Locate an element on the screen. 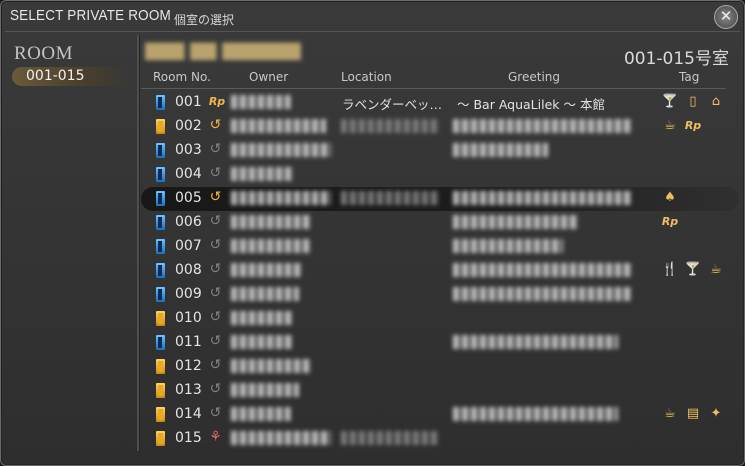 This screenshot has width=745, height=466. room-number: 006 is located at coordinates (188, 222).